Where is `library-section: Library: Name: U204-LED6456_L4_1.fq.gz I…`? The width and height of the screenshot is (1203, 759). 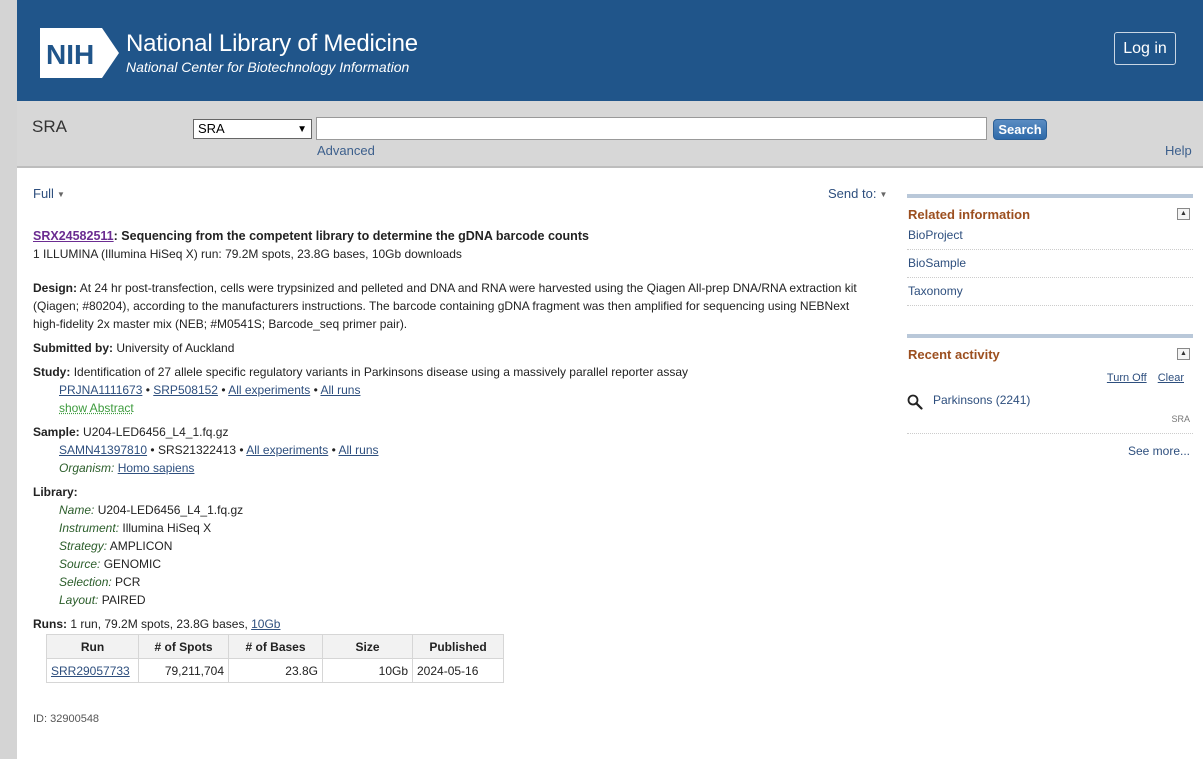
library-section: Library: Name: U204-LED6456_L4_1.fq.gz I… is located at coordinates (453, 546).